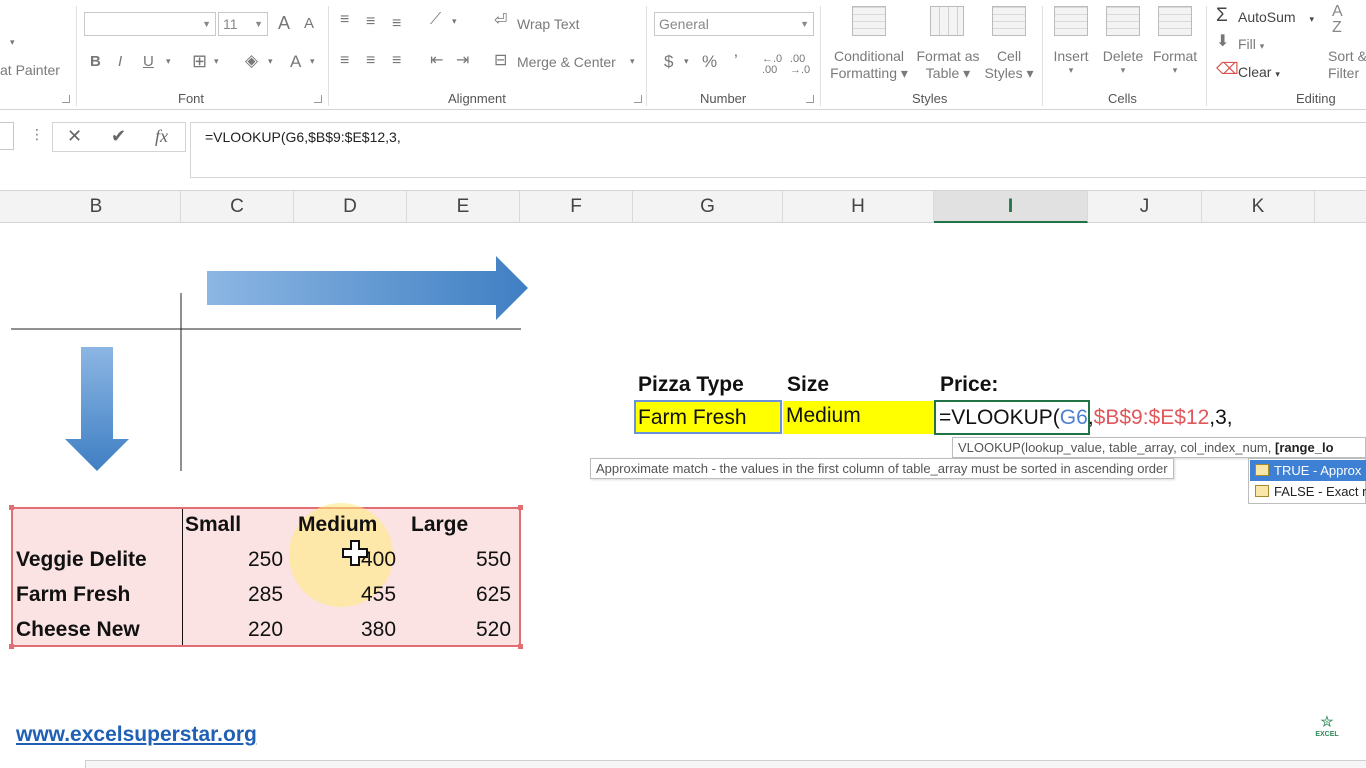  I want to click on table-cell: 220, so click(266, 629).